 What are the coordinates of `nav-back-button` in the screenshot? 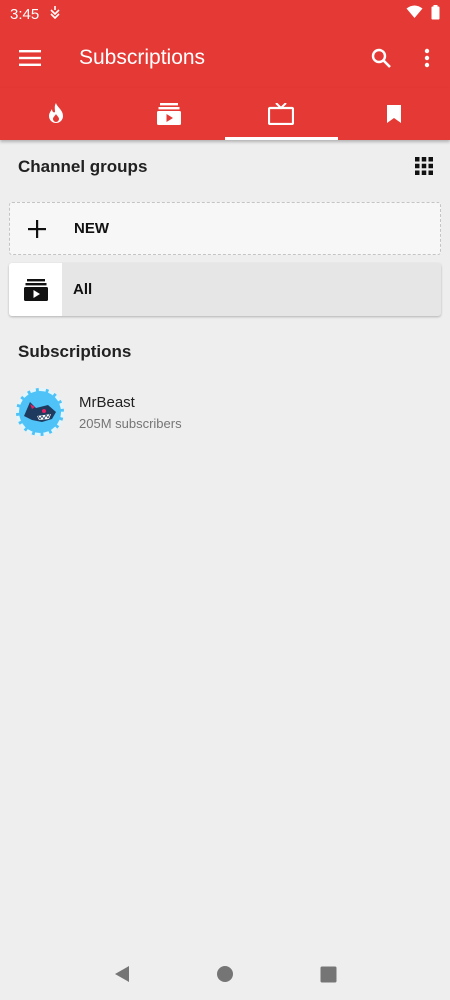 It's located at (122, 974).